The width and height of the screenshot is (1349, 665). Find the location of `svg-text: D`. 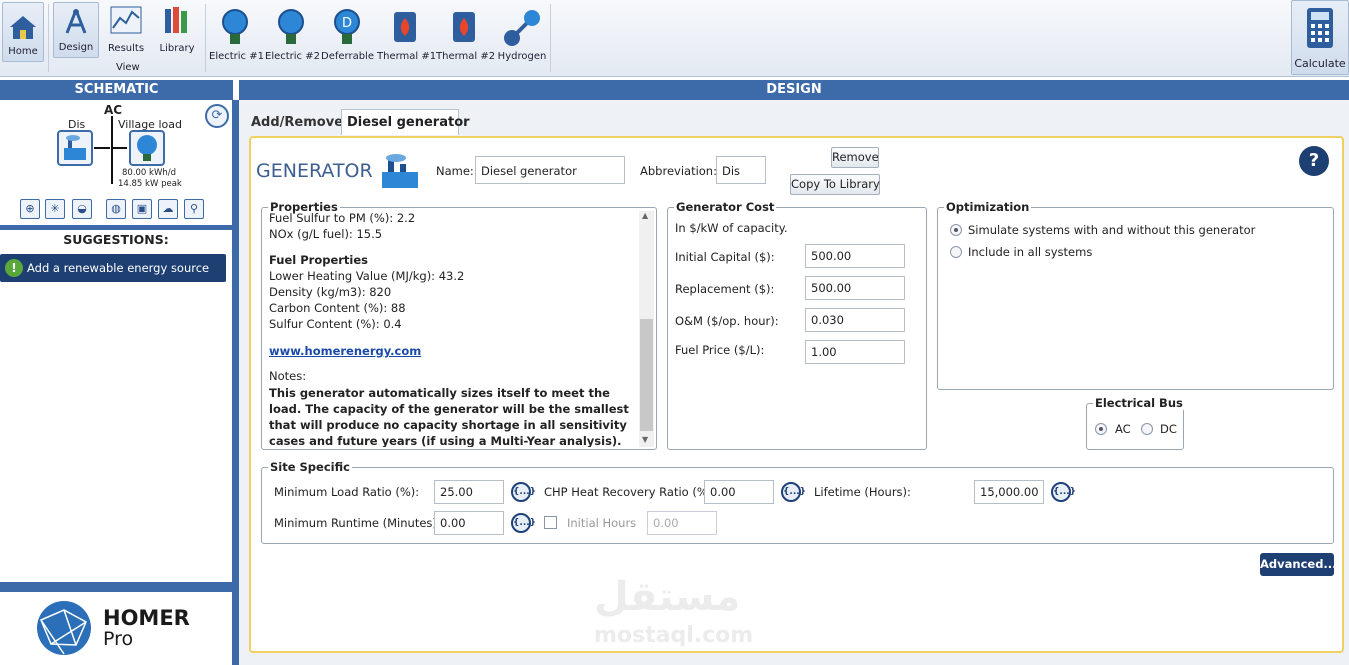

svg-text: D is located at coordinates (347, 23).